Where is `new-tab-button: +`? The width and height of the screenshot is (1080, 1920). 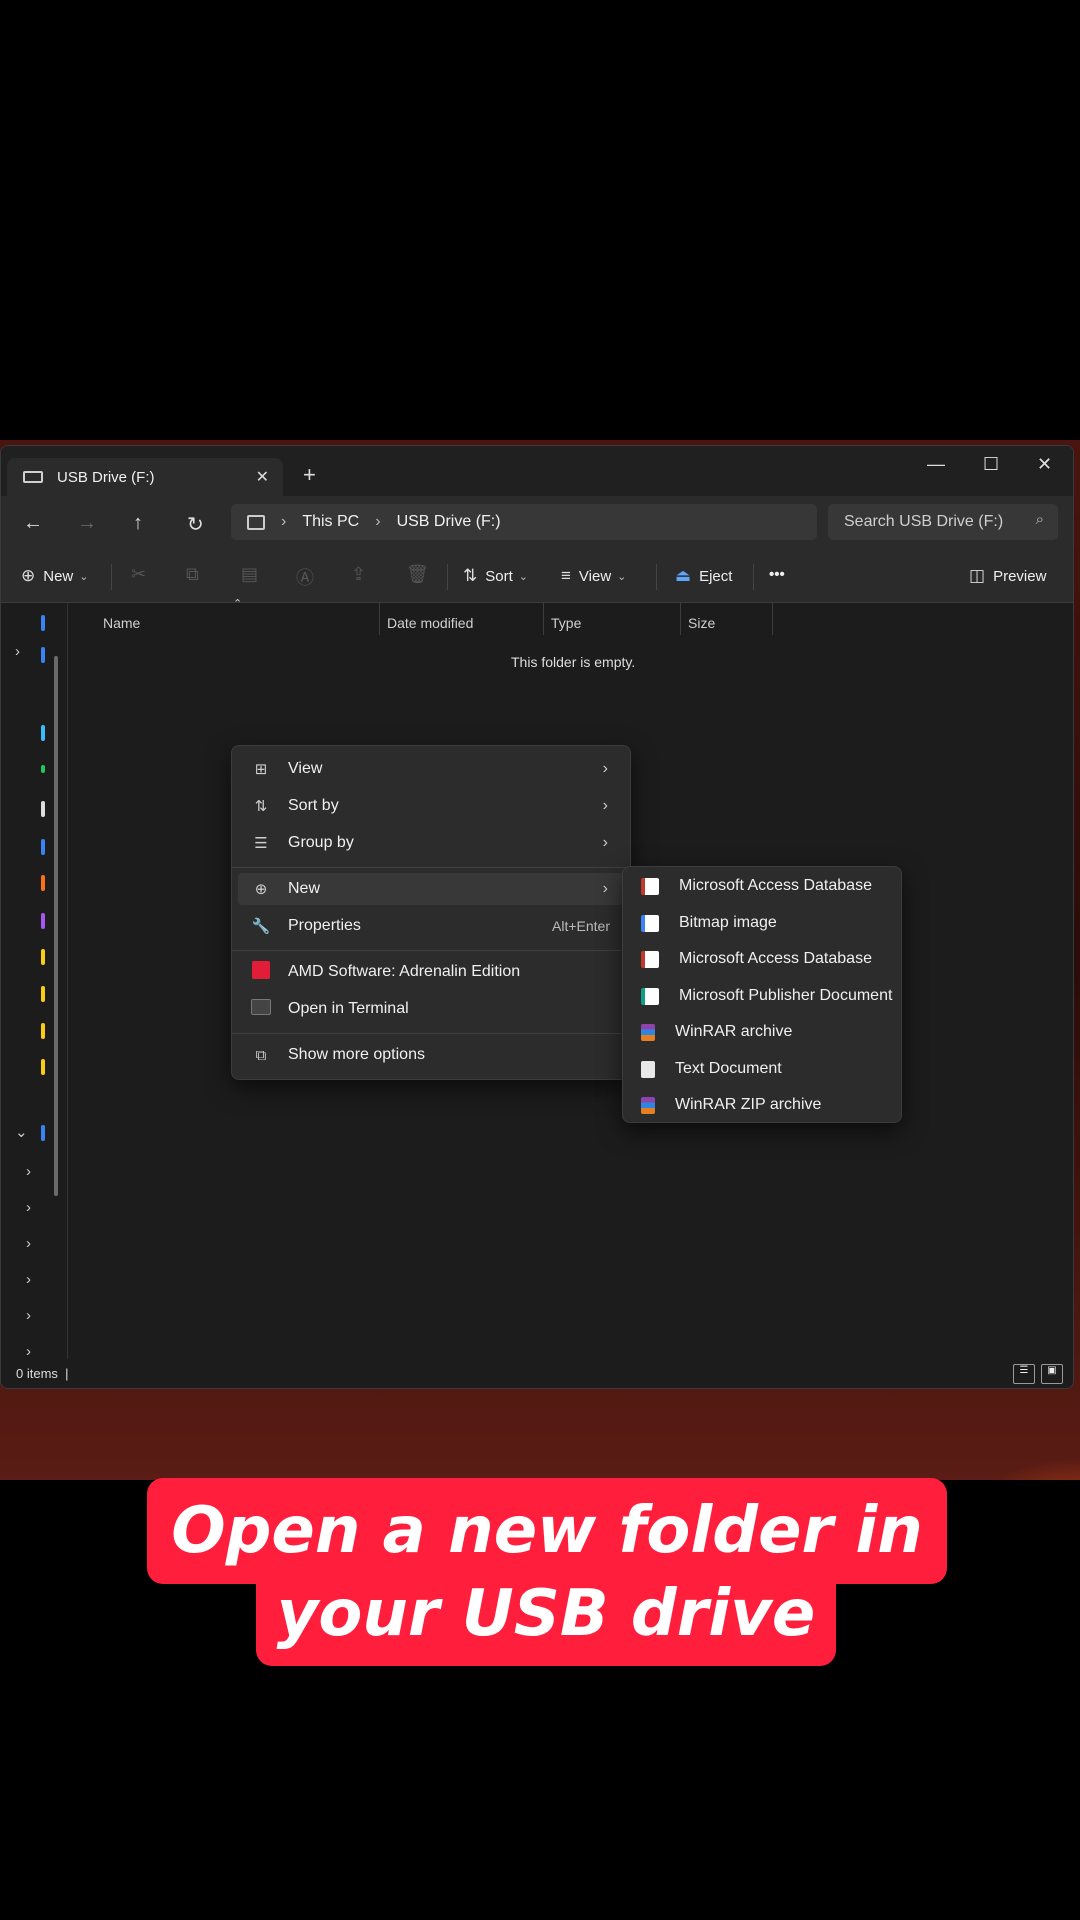 new-tab-button: + is located at coordinates (309, 475).